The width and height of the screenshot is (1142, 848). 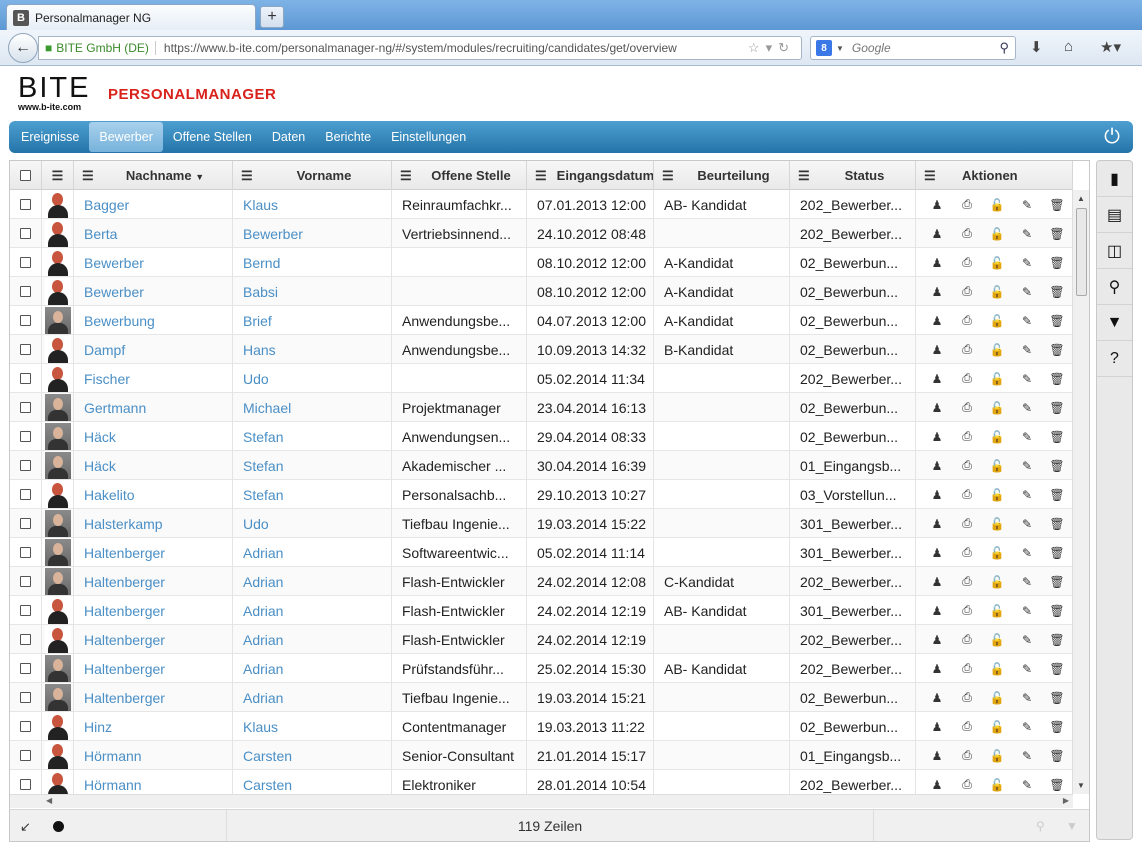 I want to click on cell-nachname: Berta, so click(x=153, y=233).